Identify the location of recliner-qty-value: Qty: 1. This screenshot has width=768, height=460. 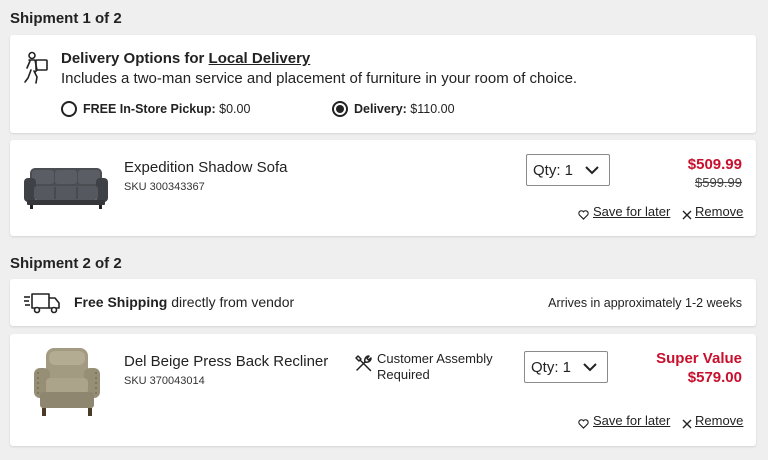
(551, 367).